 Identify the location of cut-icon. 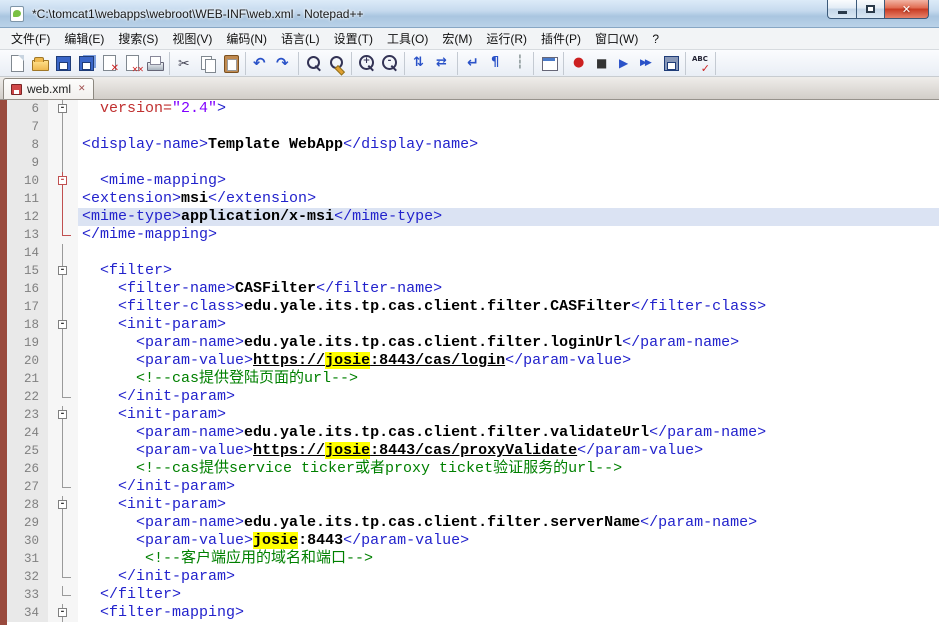
(185, 63).